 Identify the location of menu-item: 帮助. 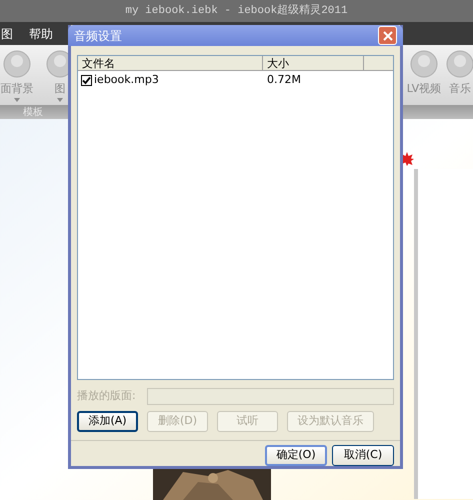
(41, 33).